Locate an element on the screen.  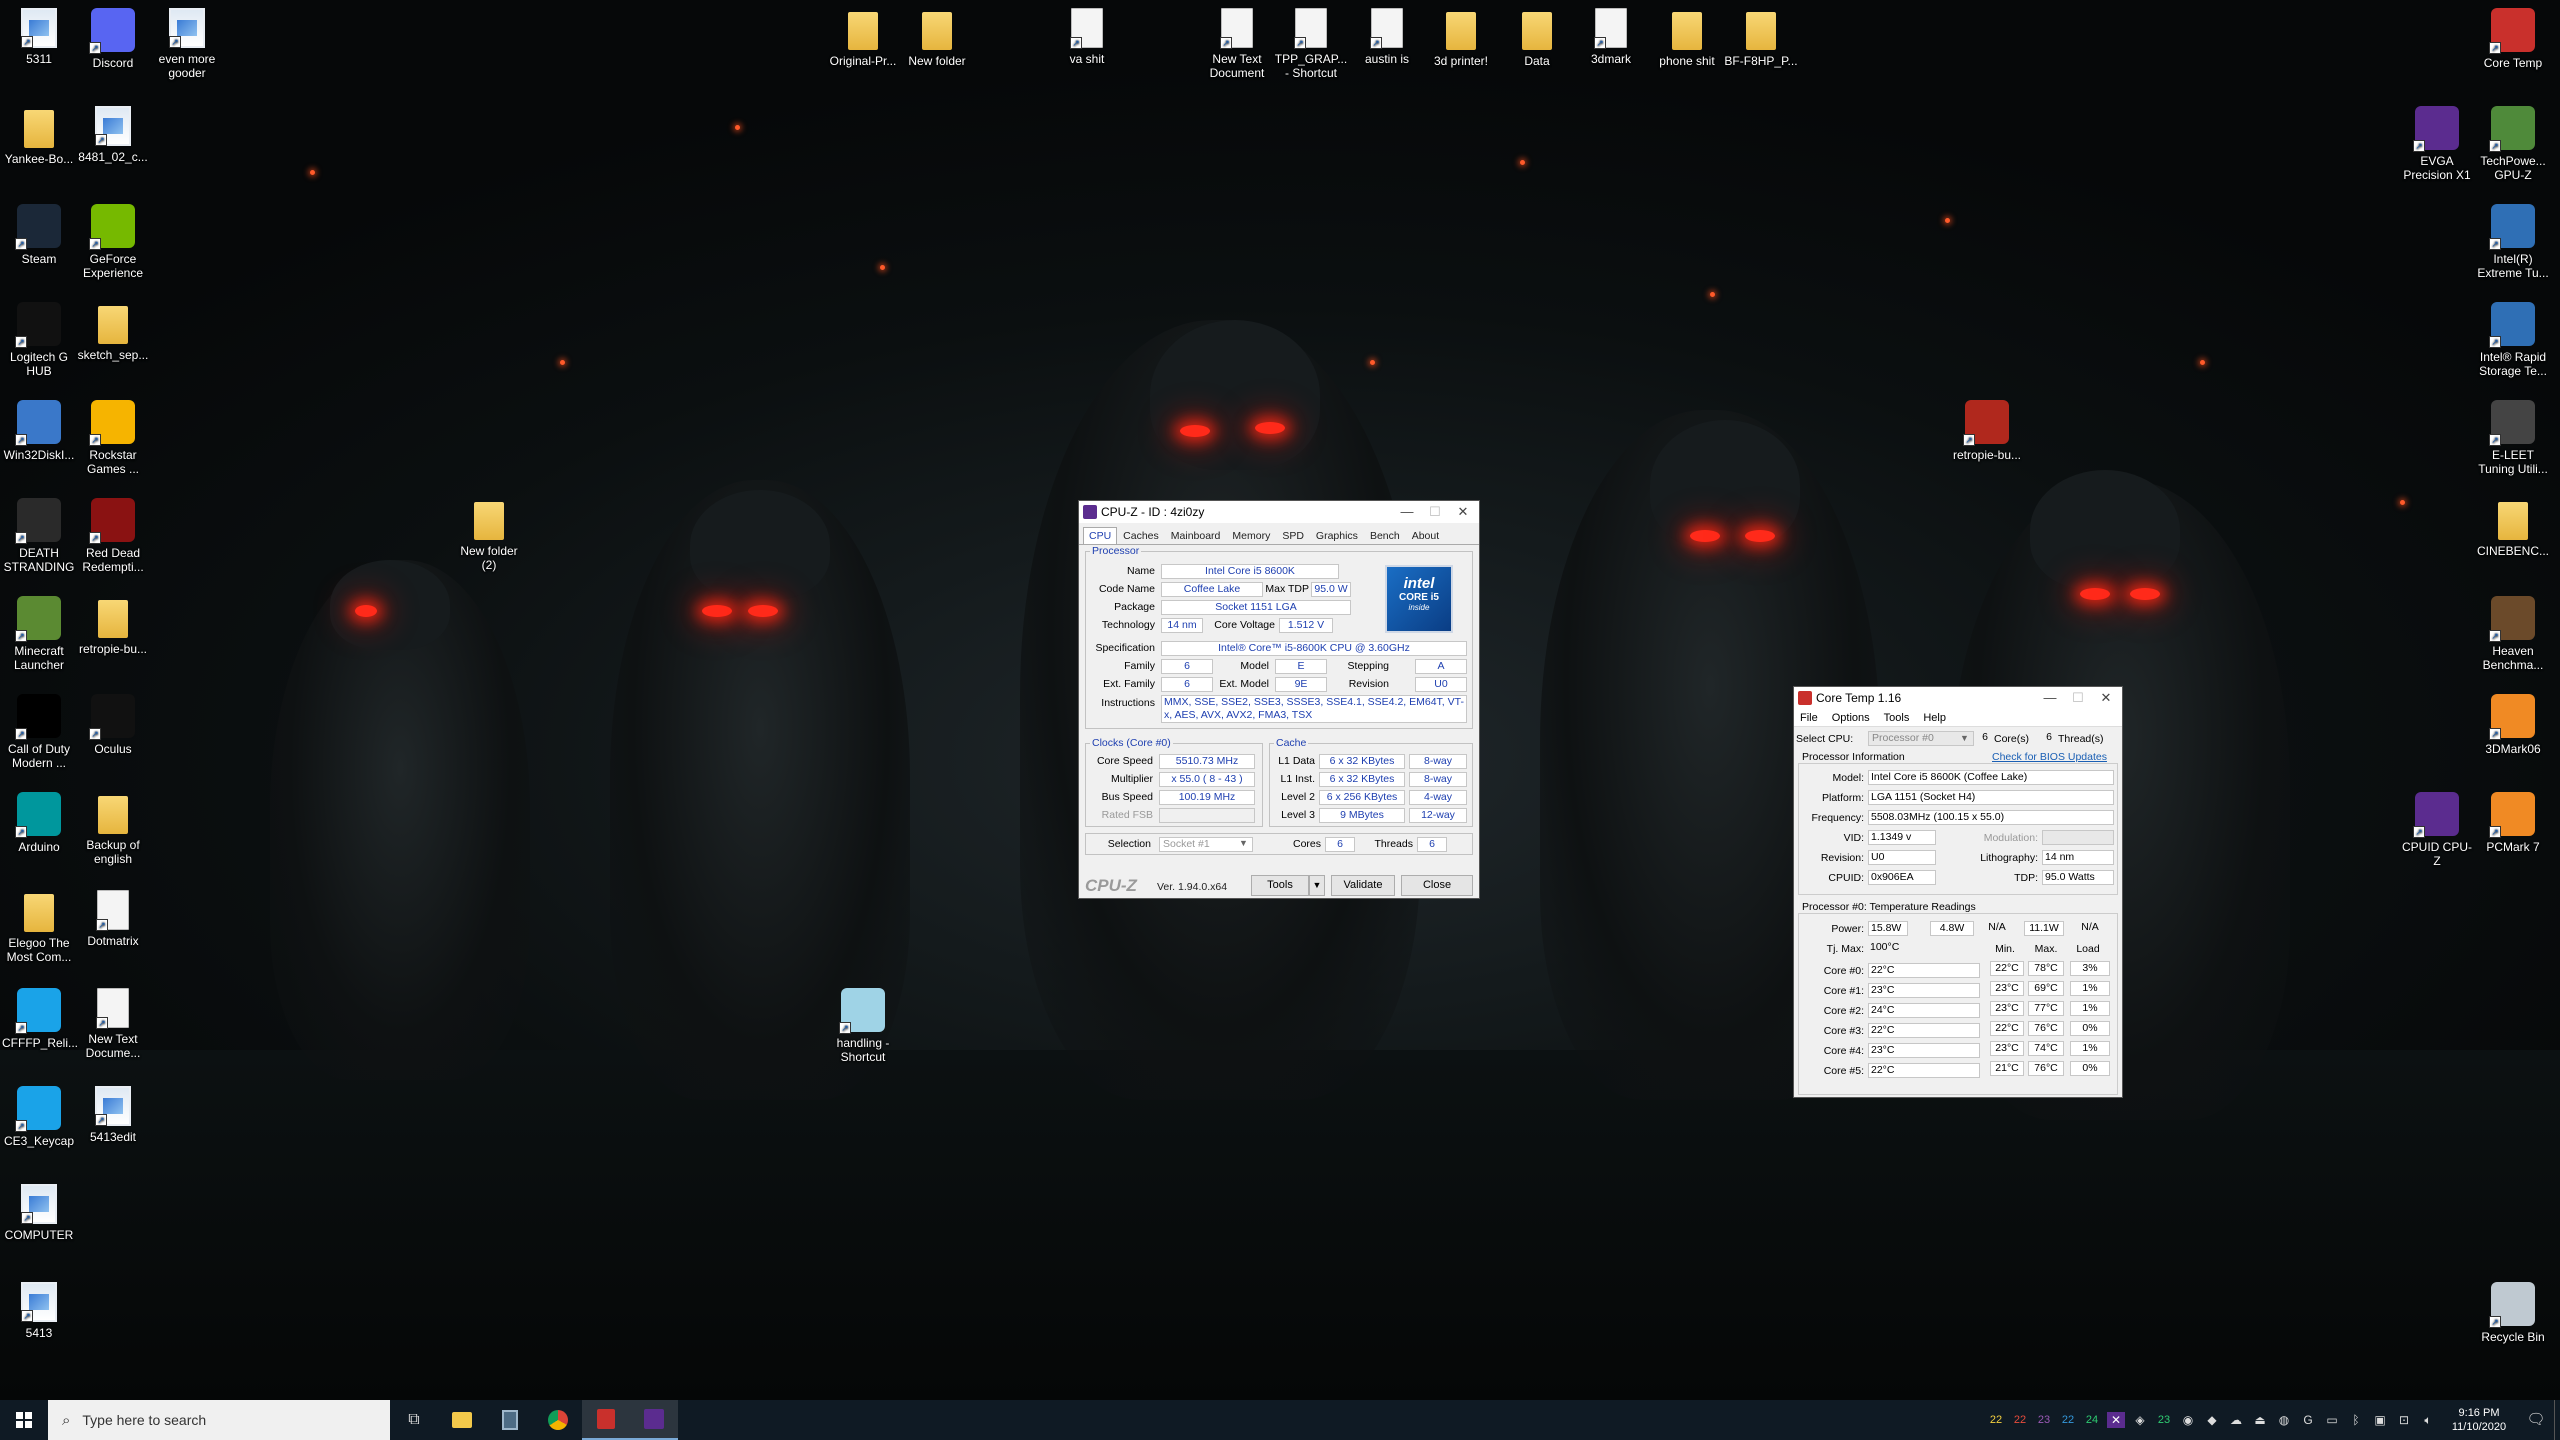
desktop-icon: ↗ va shit is located at coordinates (1087, 37).